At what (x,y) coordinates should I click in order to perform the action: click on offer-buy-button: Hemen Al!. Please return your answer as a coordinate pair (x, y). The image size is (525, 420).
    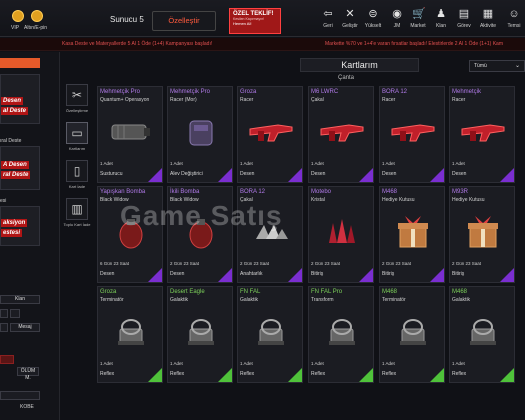
    Looking at the image, I should click on (255, 23).